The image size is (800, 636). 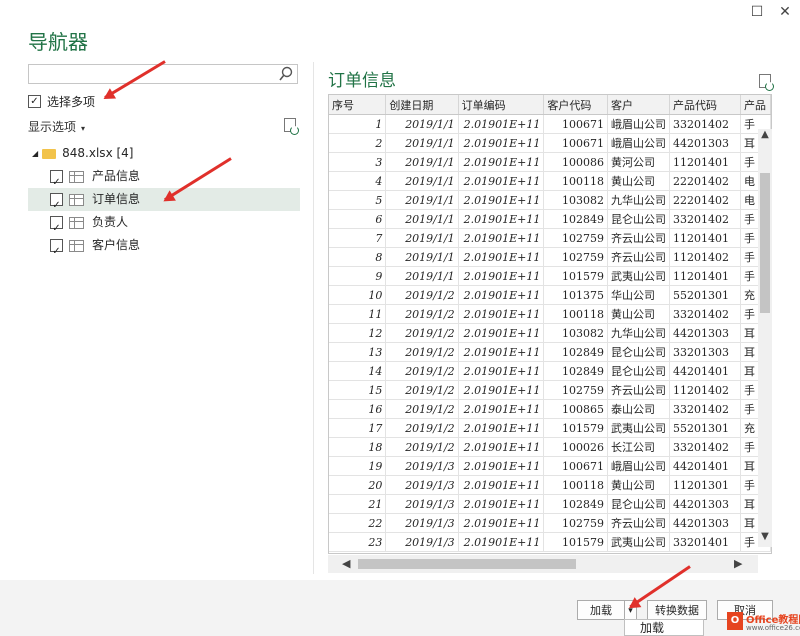 I want to click on scroll-down-icon: ▼, so click(x=765, y=536).